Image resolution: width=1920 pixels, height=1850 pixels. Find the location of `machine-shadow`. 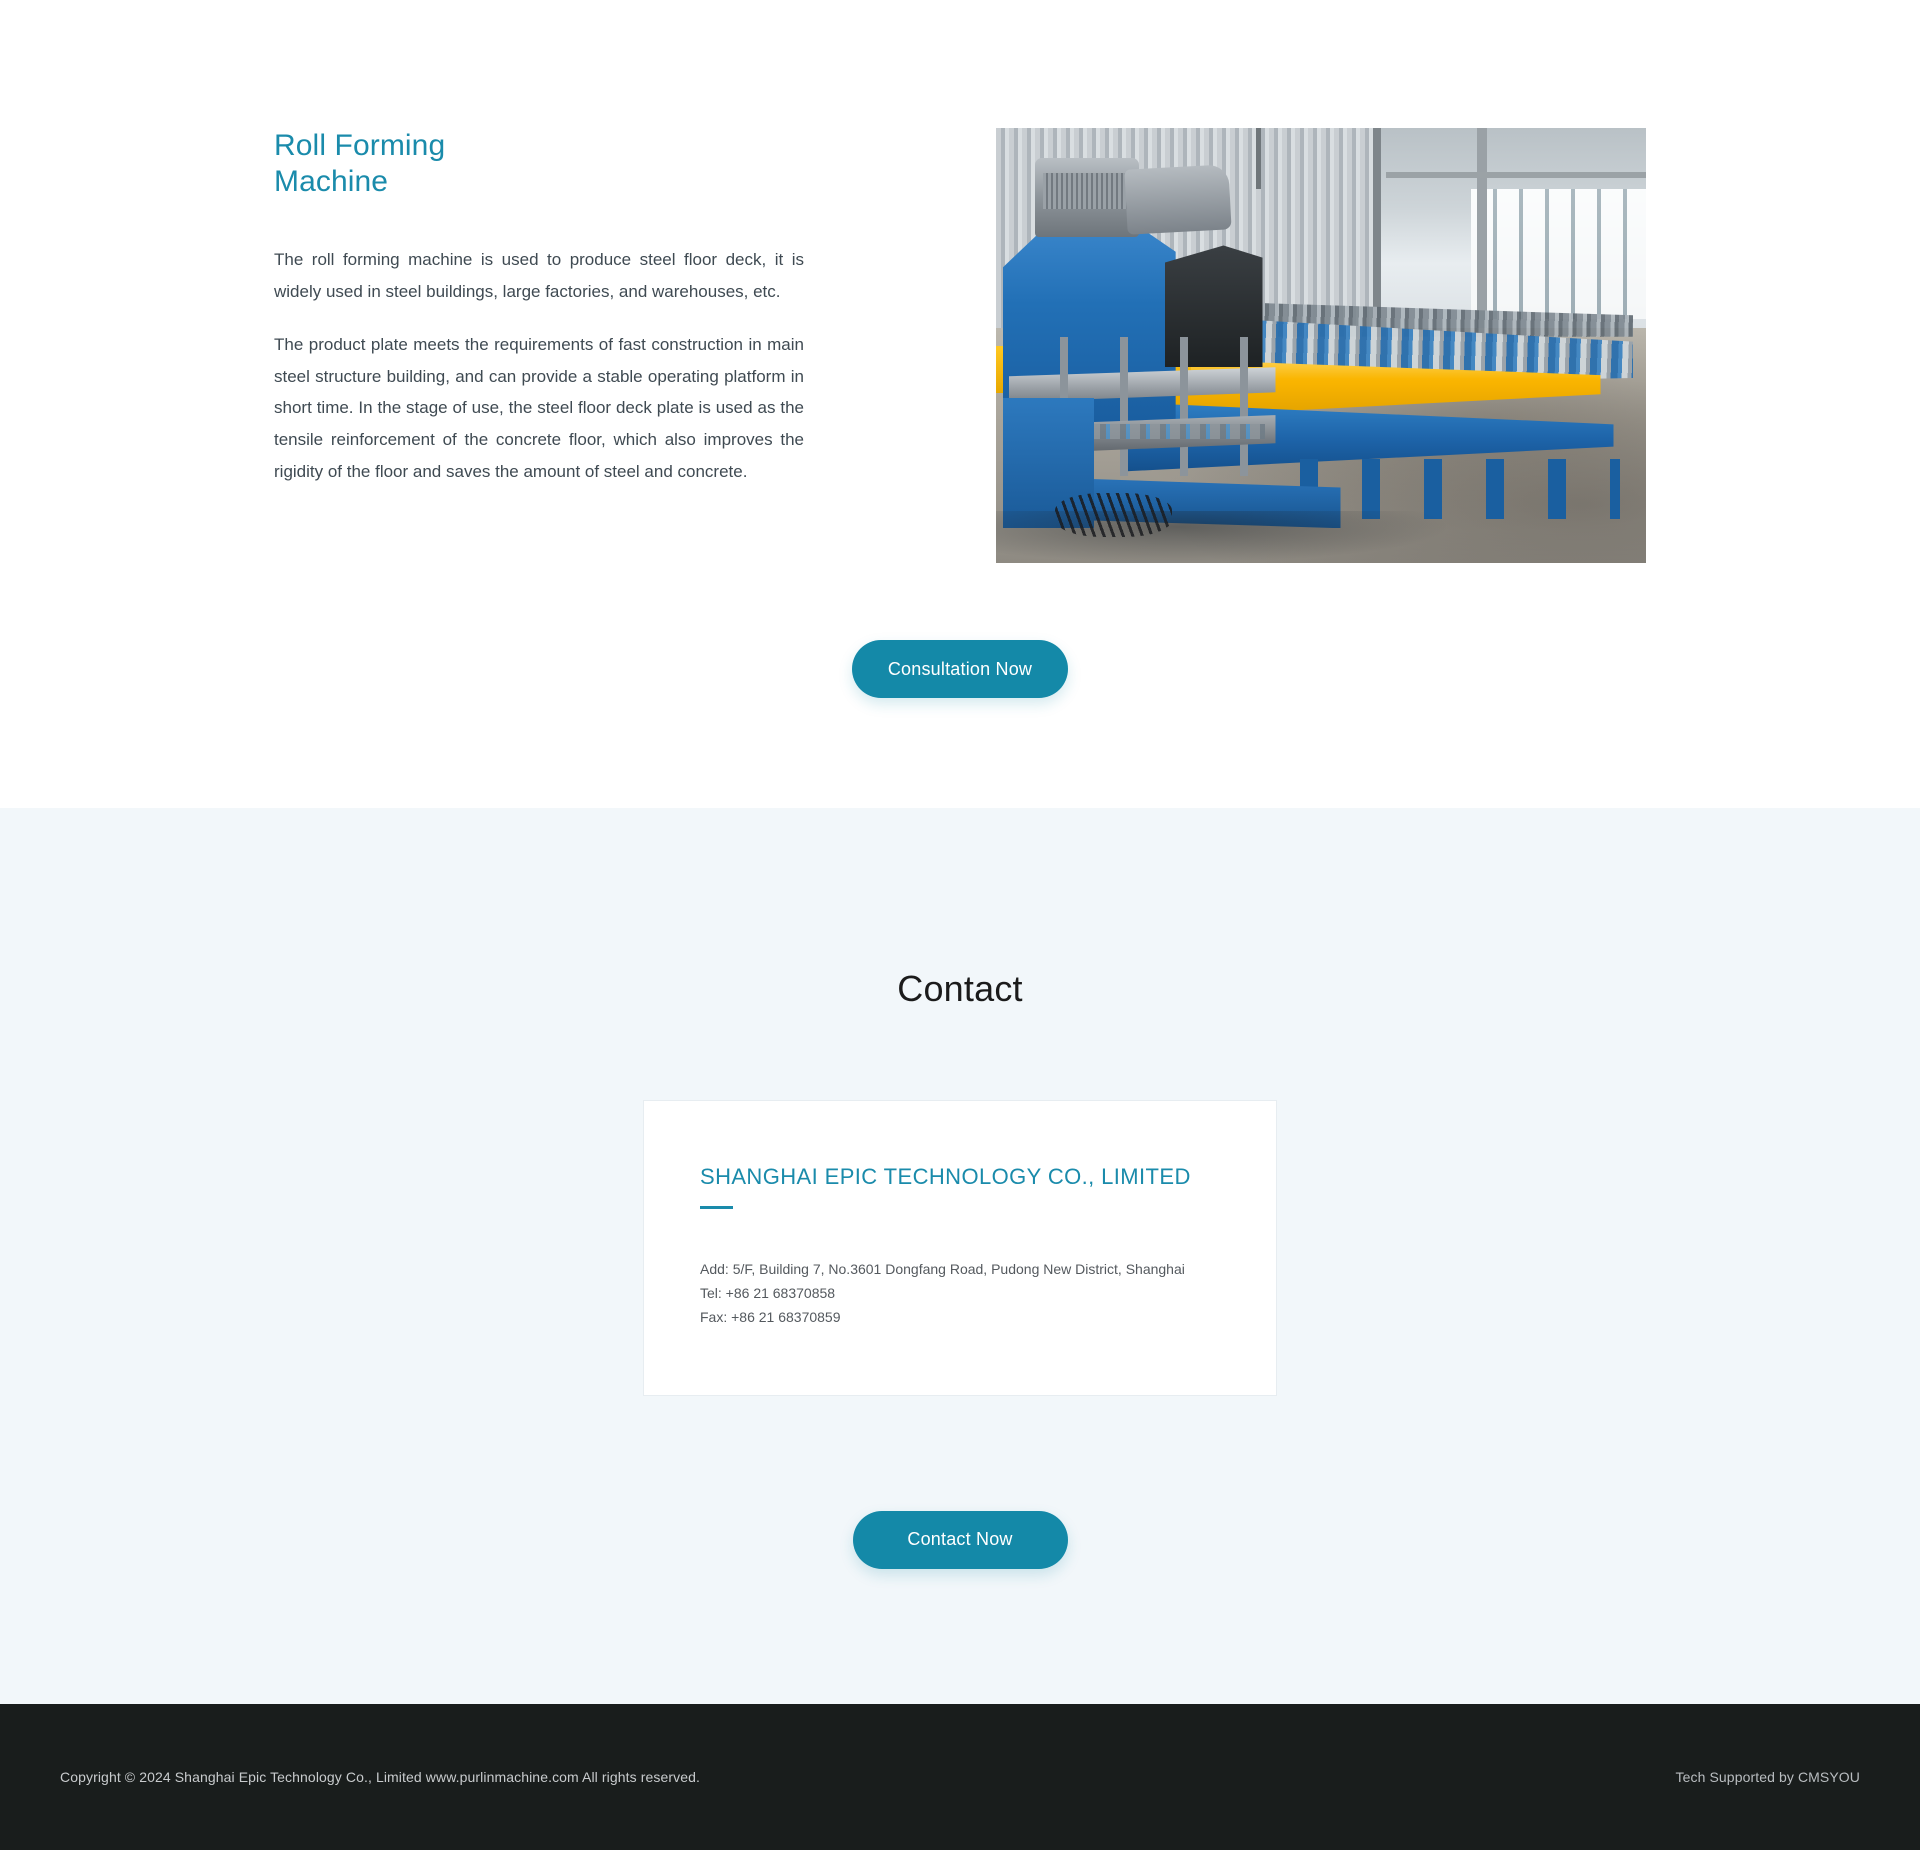

machine-shadow is located at coordinates (1223, 536).